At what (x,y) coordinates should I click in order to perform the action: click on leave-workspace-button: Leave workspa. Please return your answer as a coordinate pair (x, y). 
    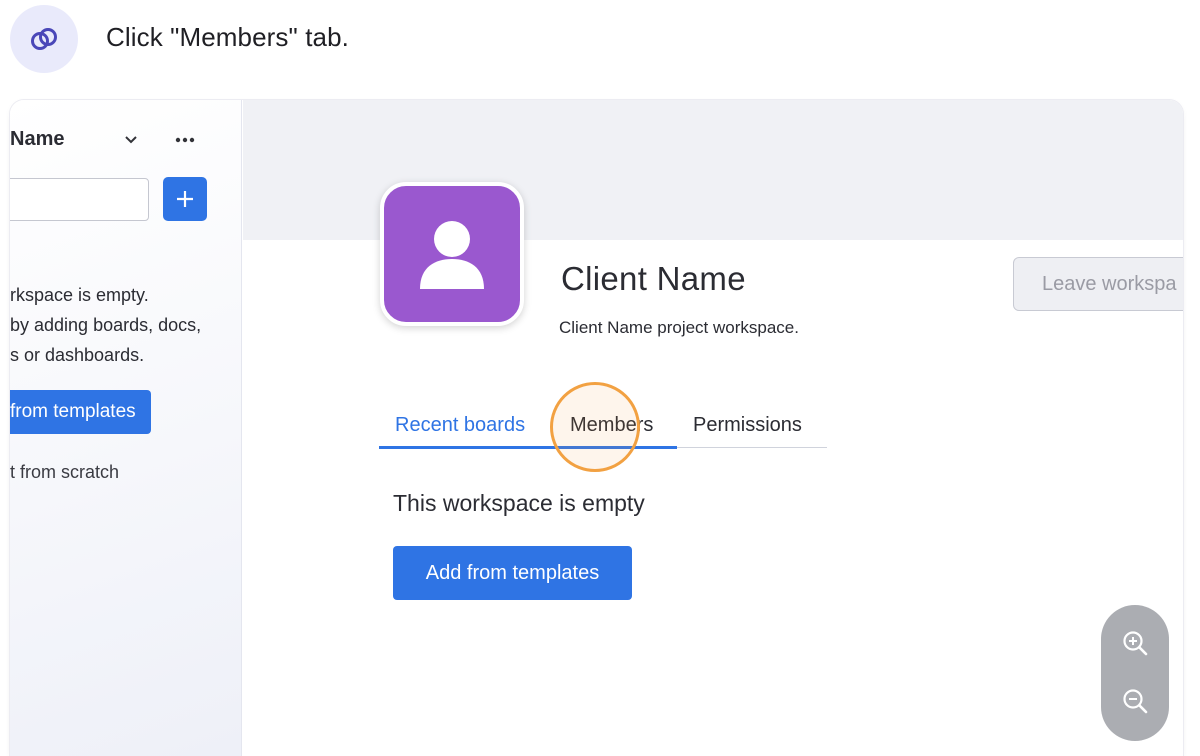
    Looking at the image, I should click on (1098, 284).